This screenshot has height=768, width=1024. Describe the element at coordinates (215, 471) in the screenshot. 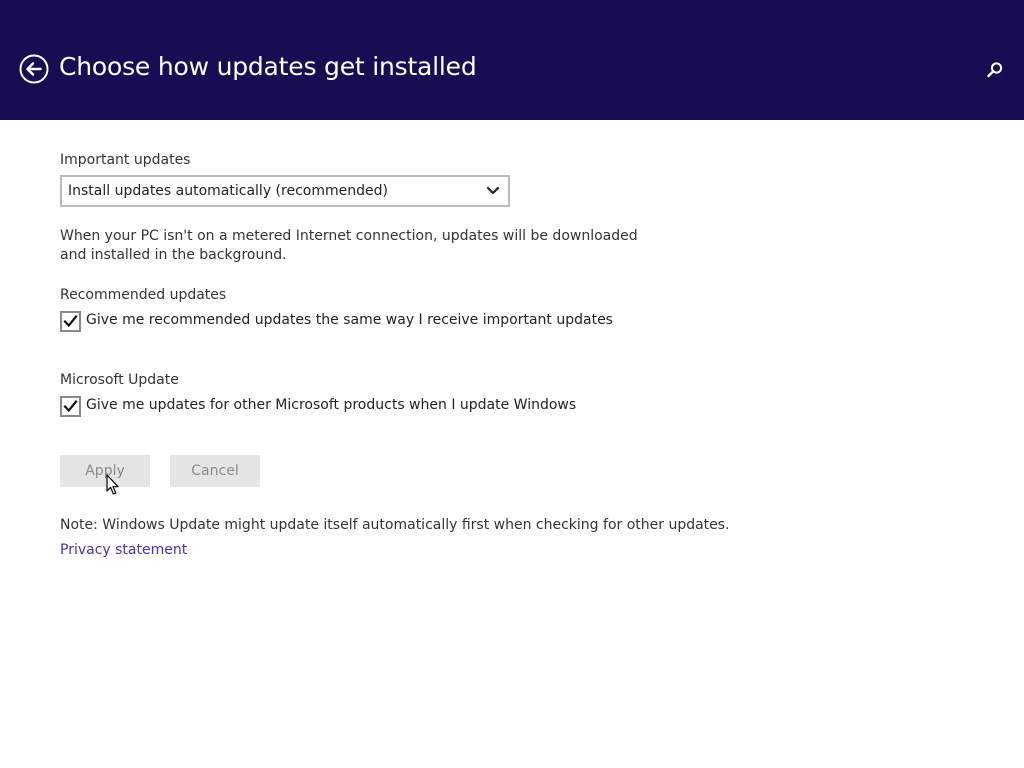

I see `cancel-button: Cancel` at that location.